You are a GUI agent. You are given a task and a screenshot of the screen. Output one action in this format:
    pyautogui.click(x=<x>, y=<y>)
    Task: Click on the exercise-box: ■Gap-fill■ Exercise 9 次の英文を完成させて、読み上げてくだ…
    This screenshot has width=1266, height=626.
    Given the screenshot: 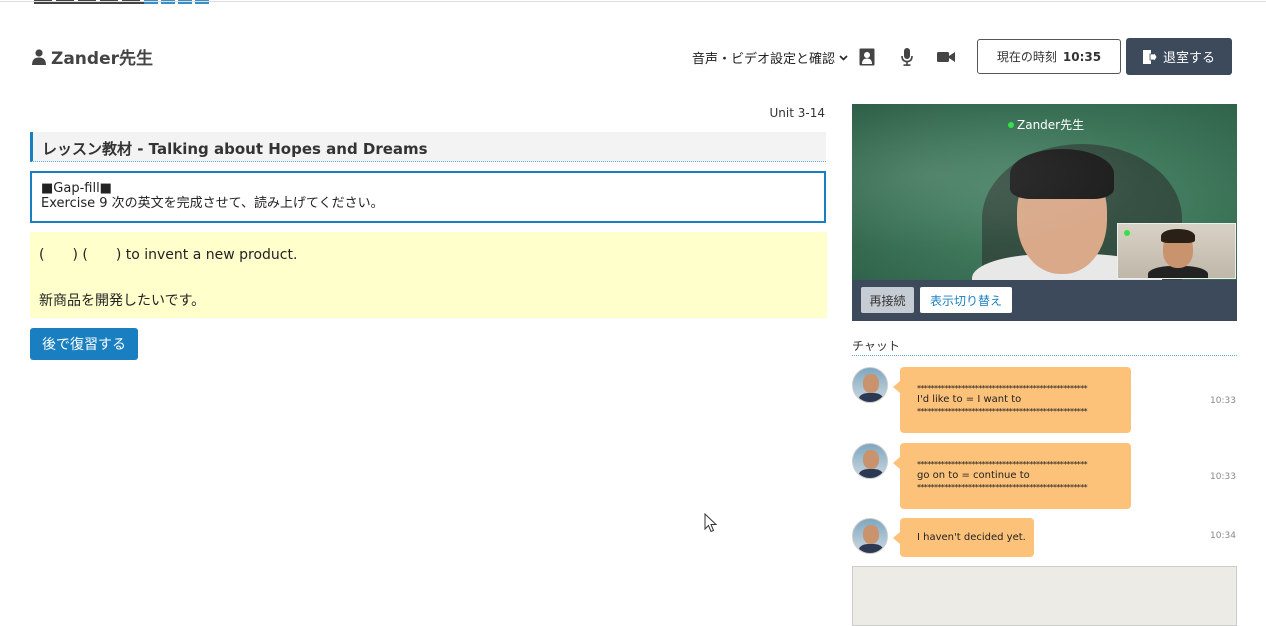 What is the action you would take?
    pyautogui.click(x=428, y=197)
    